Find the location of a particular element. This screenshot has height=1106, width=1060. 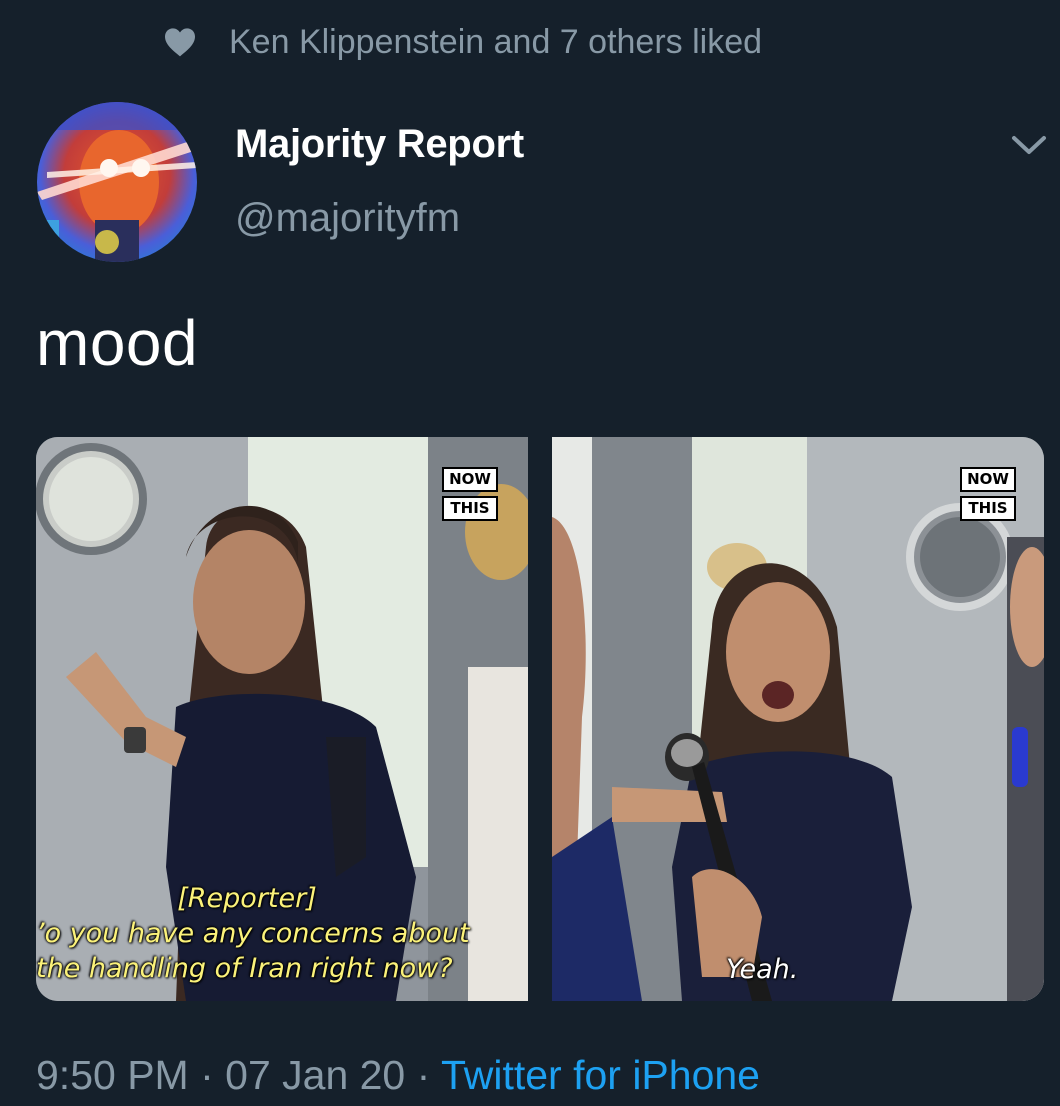

subtitle-line: ’o you have any concerns about is located at coordinates (253, 933).